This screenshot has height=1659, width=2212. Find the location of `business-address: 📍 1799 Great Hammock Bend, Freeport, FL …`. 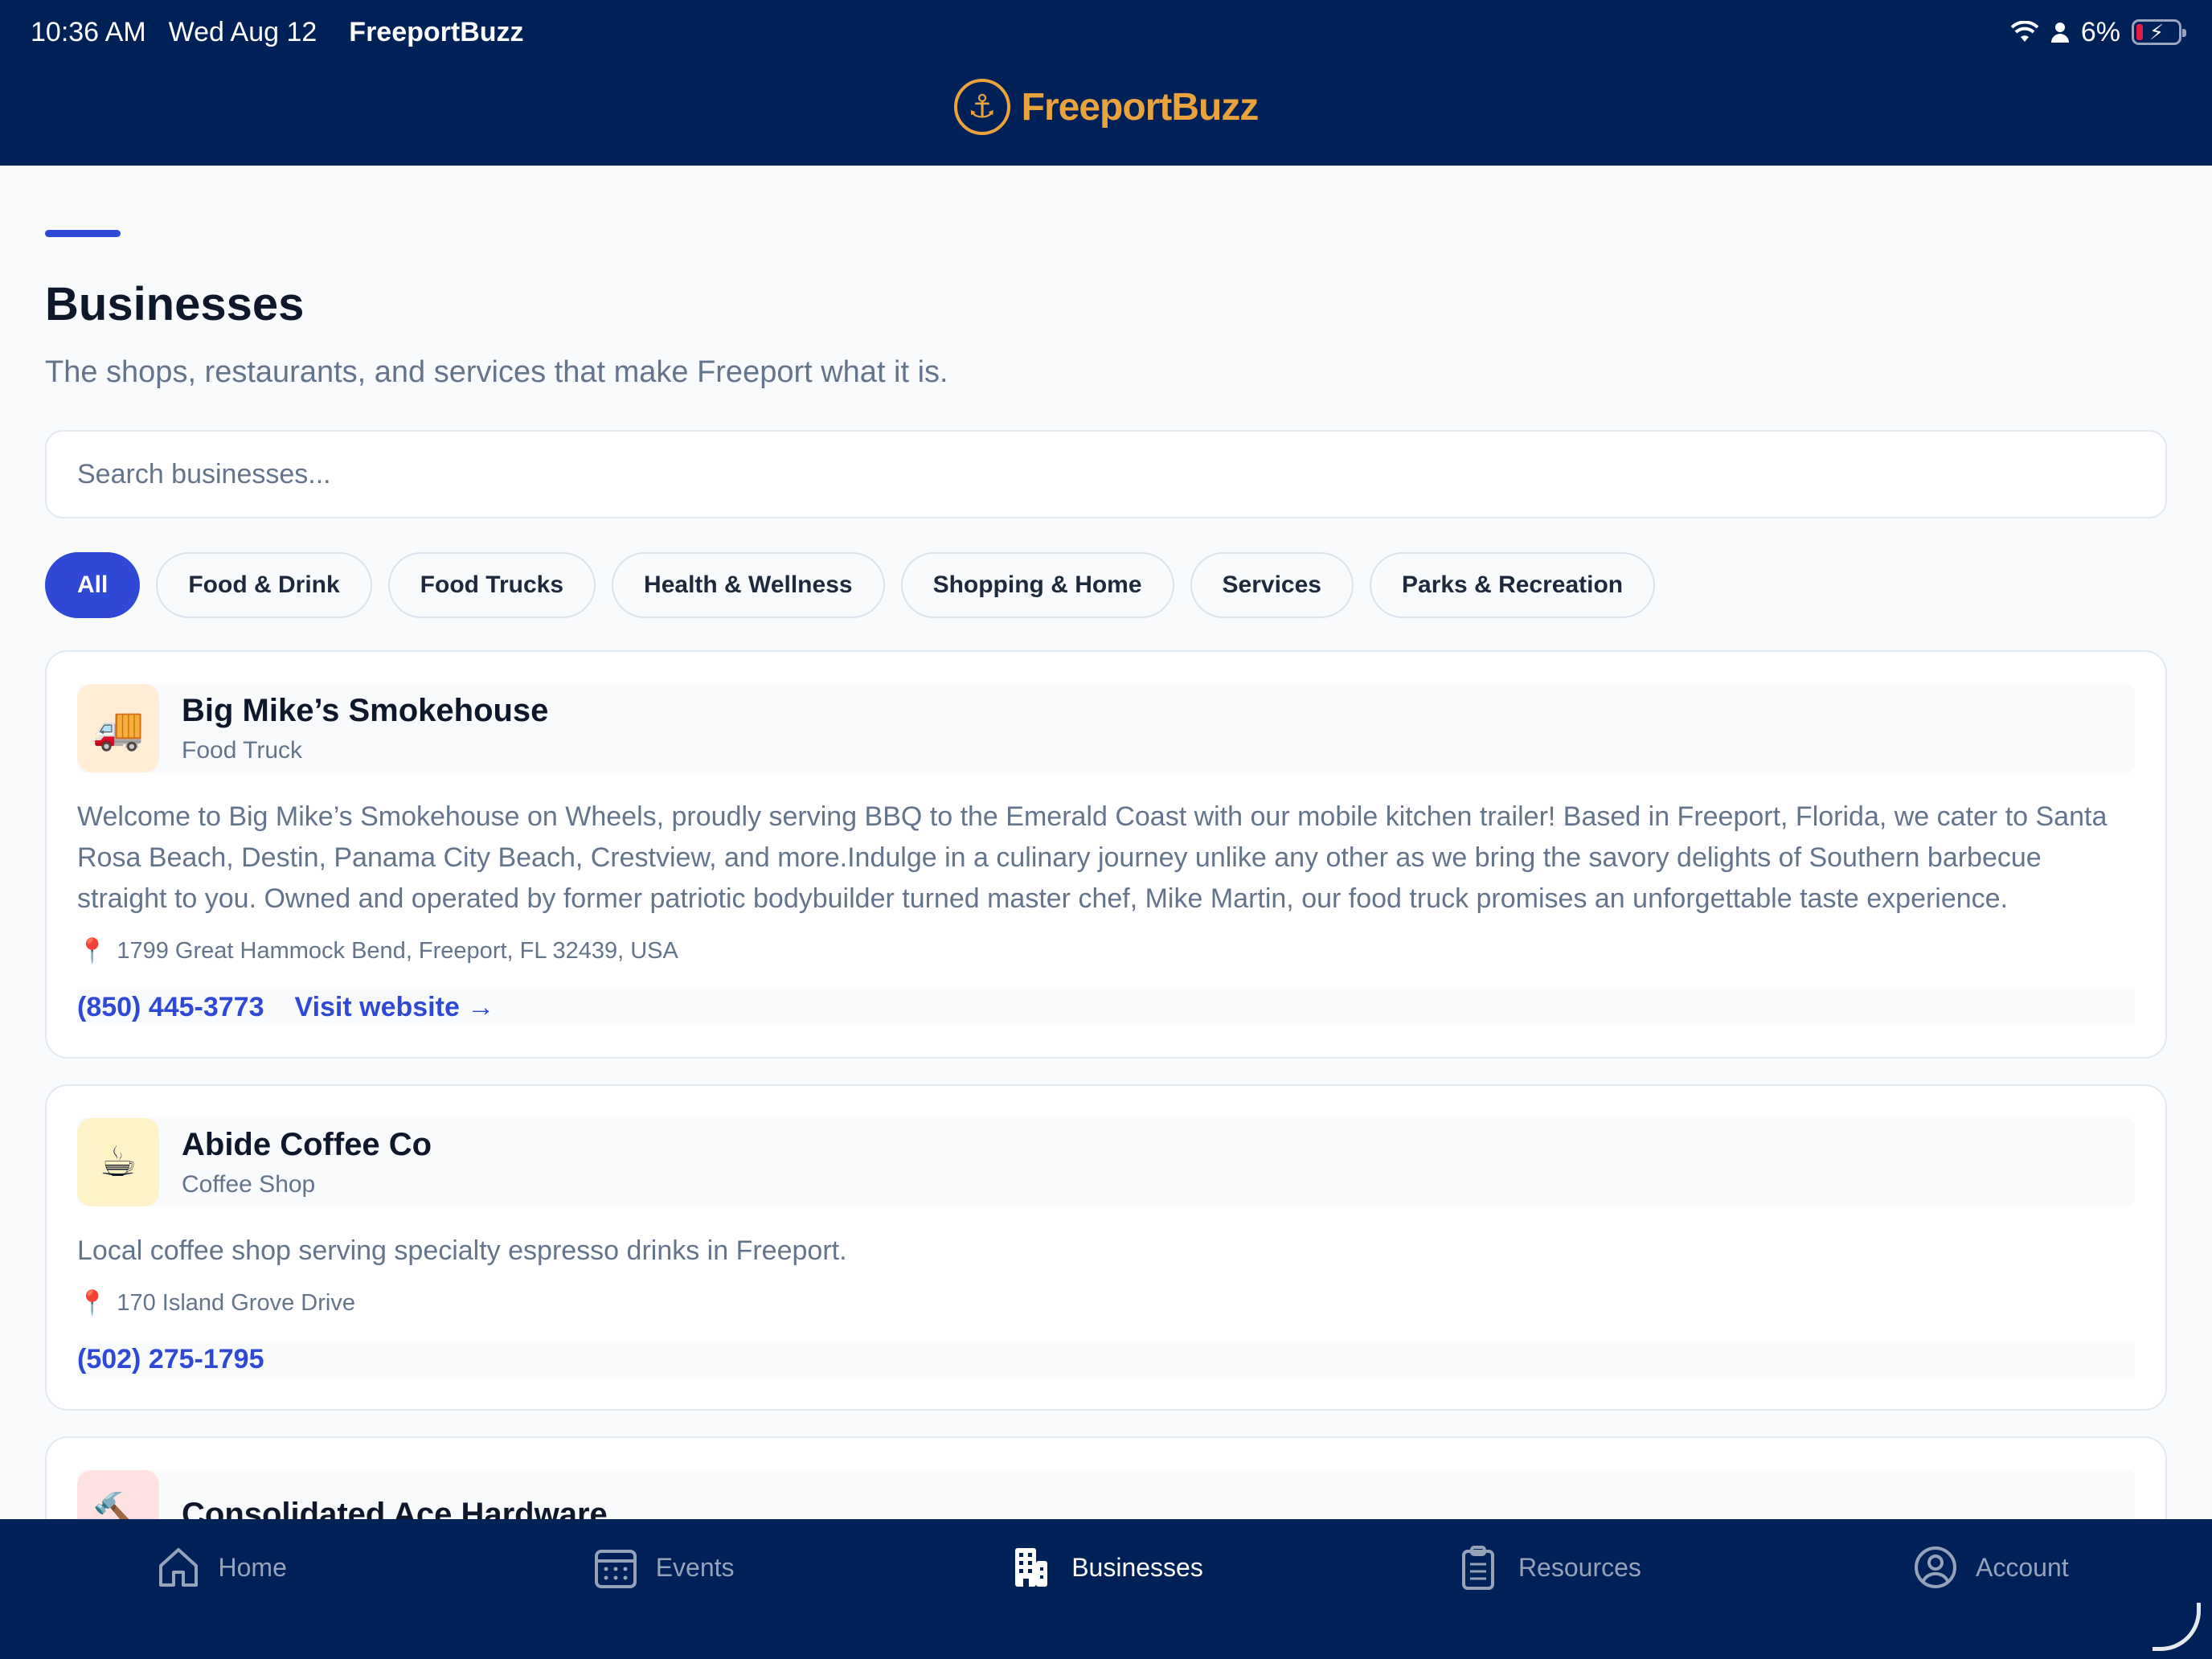

business-address: 📍 1799 Great Hammock Bend, Freeport, FL … is located at coordinates (1106, 951).